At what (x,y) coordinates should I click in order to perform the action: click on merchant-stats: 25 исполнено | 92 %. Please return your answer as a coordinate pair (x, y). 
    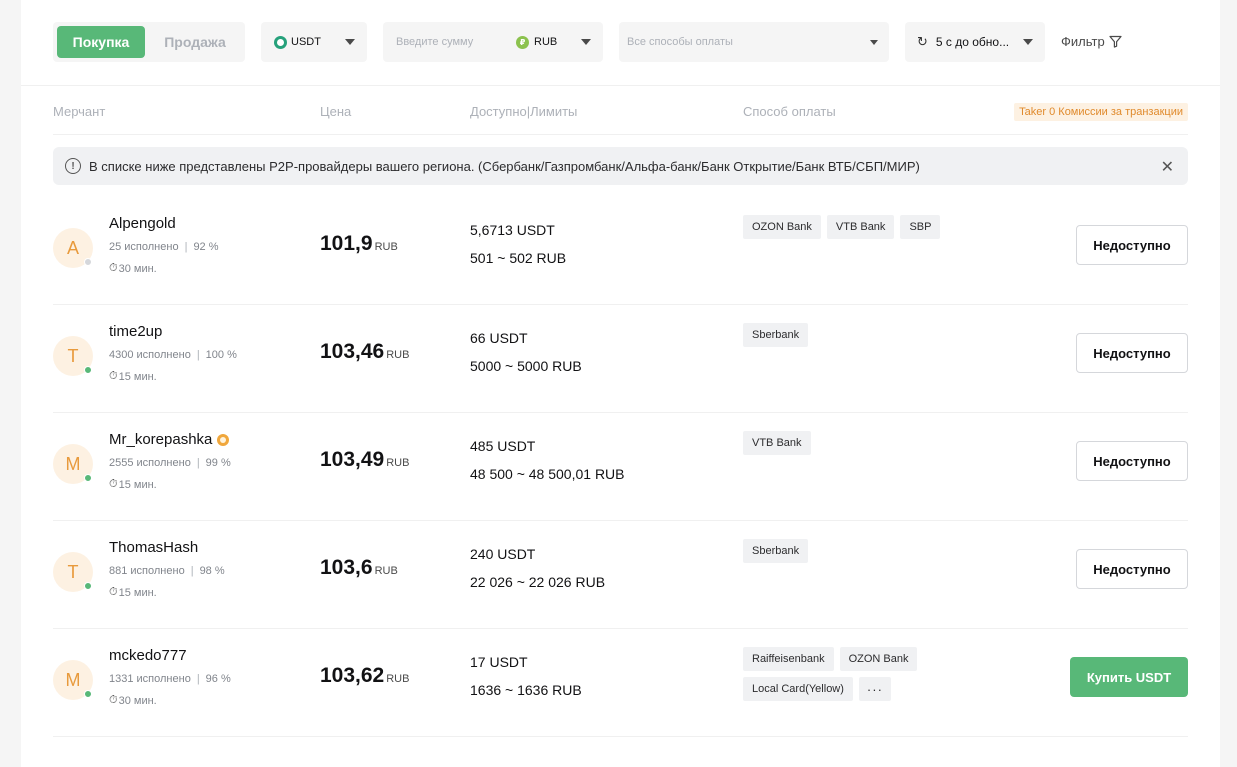
    Looking at the image, I should click on (164, 247).